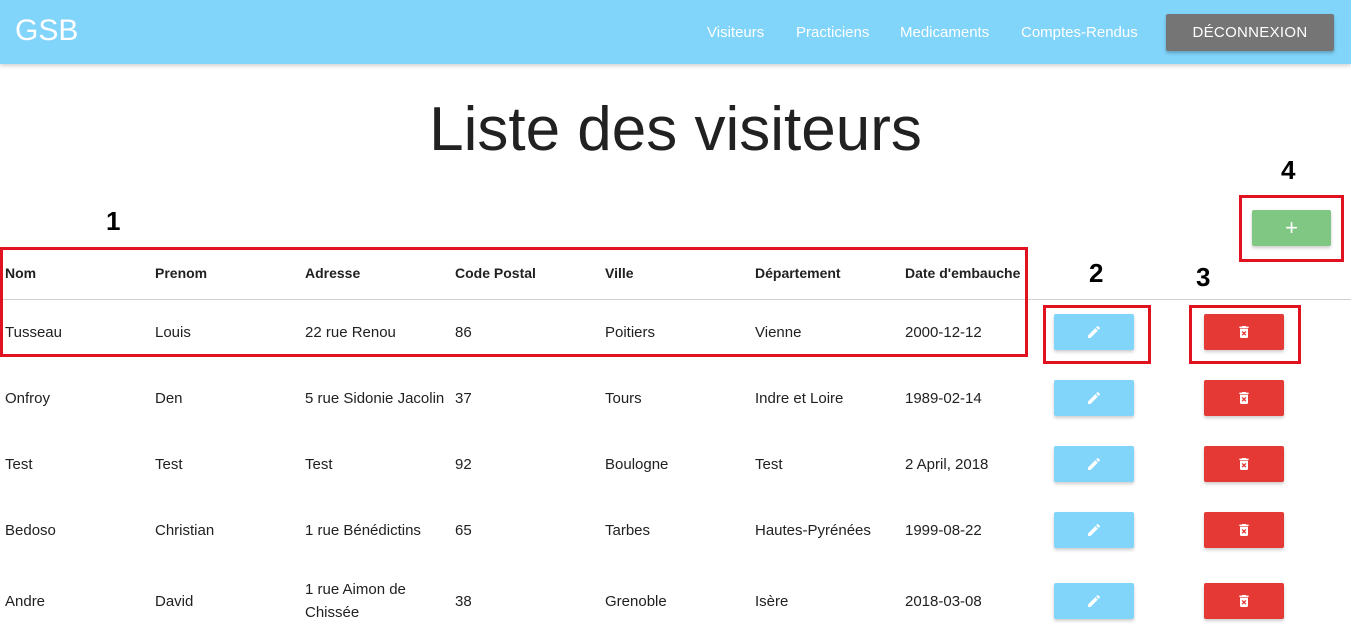 The width and height of the screenshot is (1351, 630). Describe the element at coordinates (319, 464) in the screenshot. I see `cell-adresse: Test` at that location.